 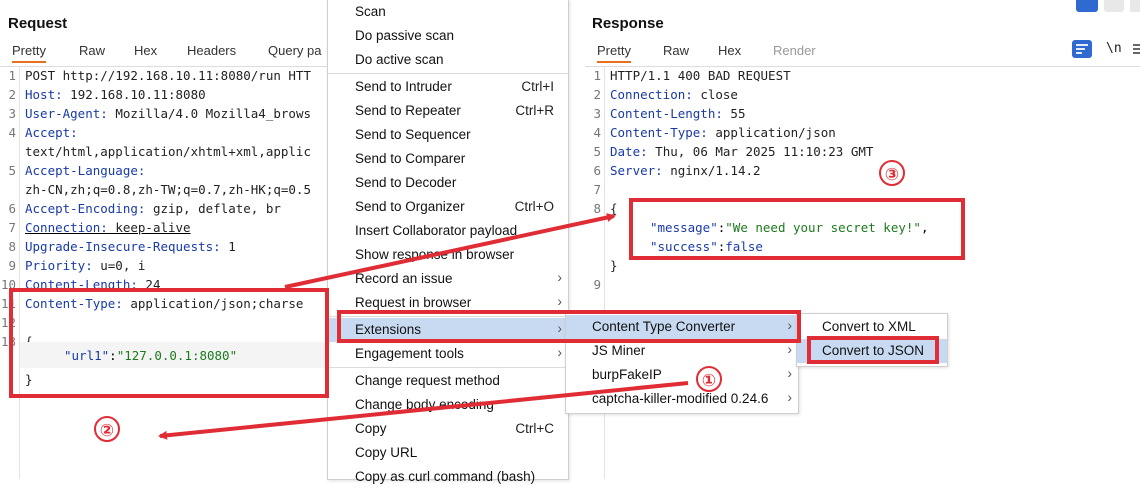 I want to click on arrow-to-response, so click(x=450, y=251).